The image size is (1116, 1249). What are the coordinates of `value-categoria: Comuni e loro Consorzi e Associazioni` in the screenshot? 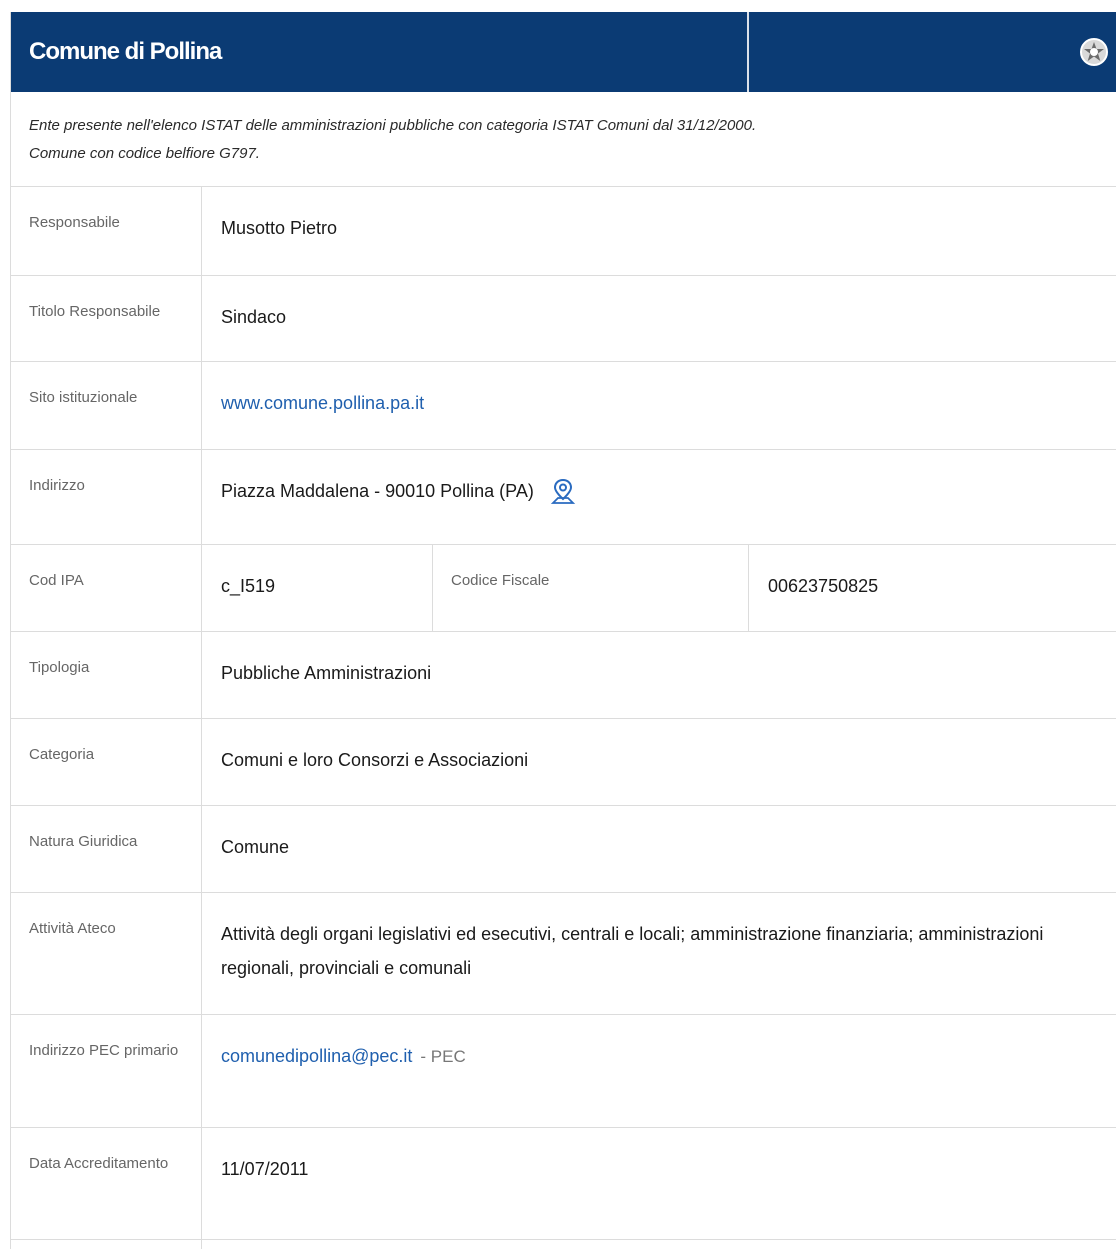 It's located at (375, 760).